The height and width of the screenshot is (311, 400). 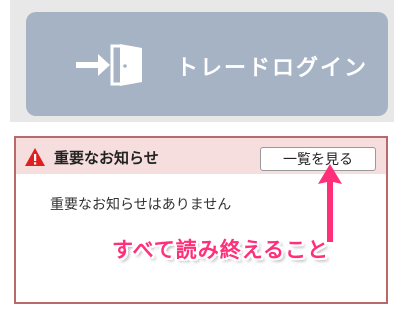 What do you see at coordinates (35, 157) in the screenshot?
I see `warning-icon` at bounding box center [35, 157].